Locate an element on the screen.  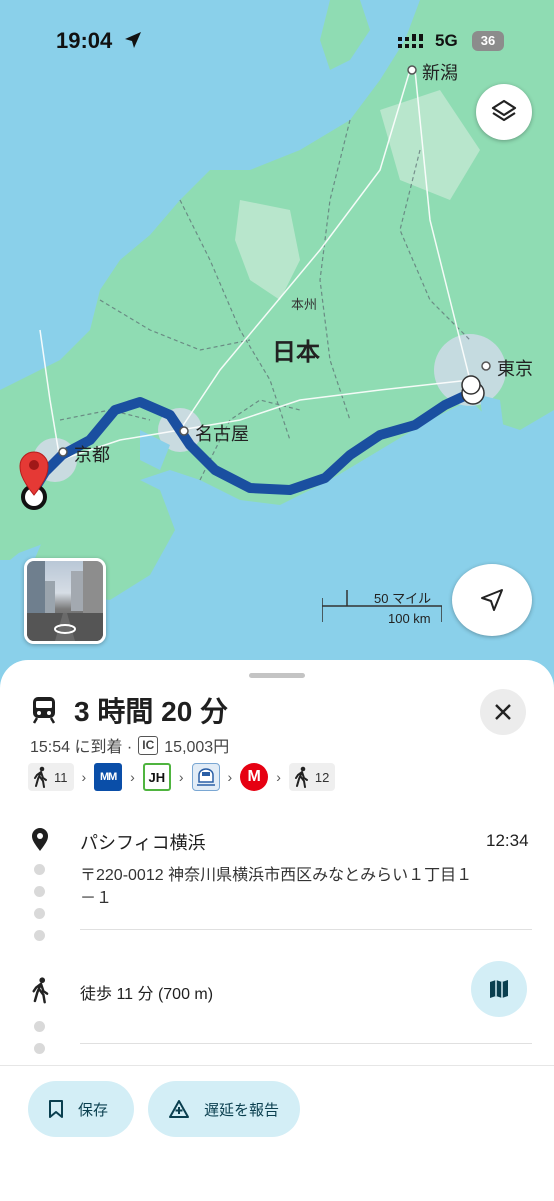
shinkansen-icon is located at coordinates (205, 777).